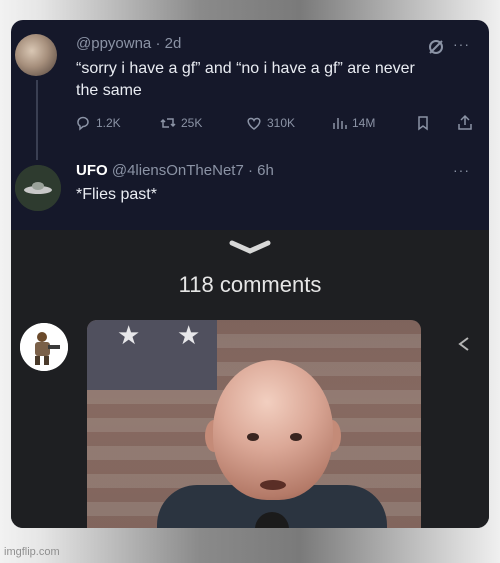 The height and width of the screenshot is (563, 500). Describe the element at coordinates (273, 485) in the screenshot. I see `mouth` at that location.